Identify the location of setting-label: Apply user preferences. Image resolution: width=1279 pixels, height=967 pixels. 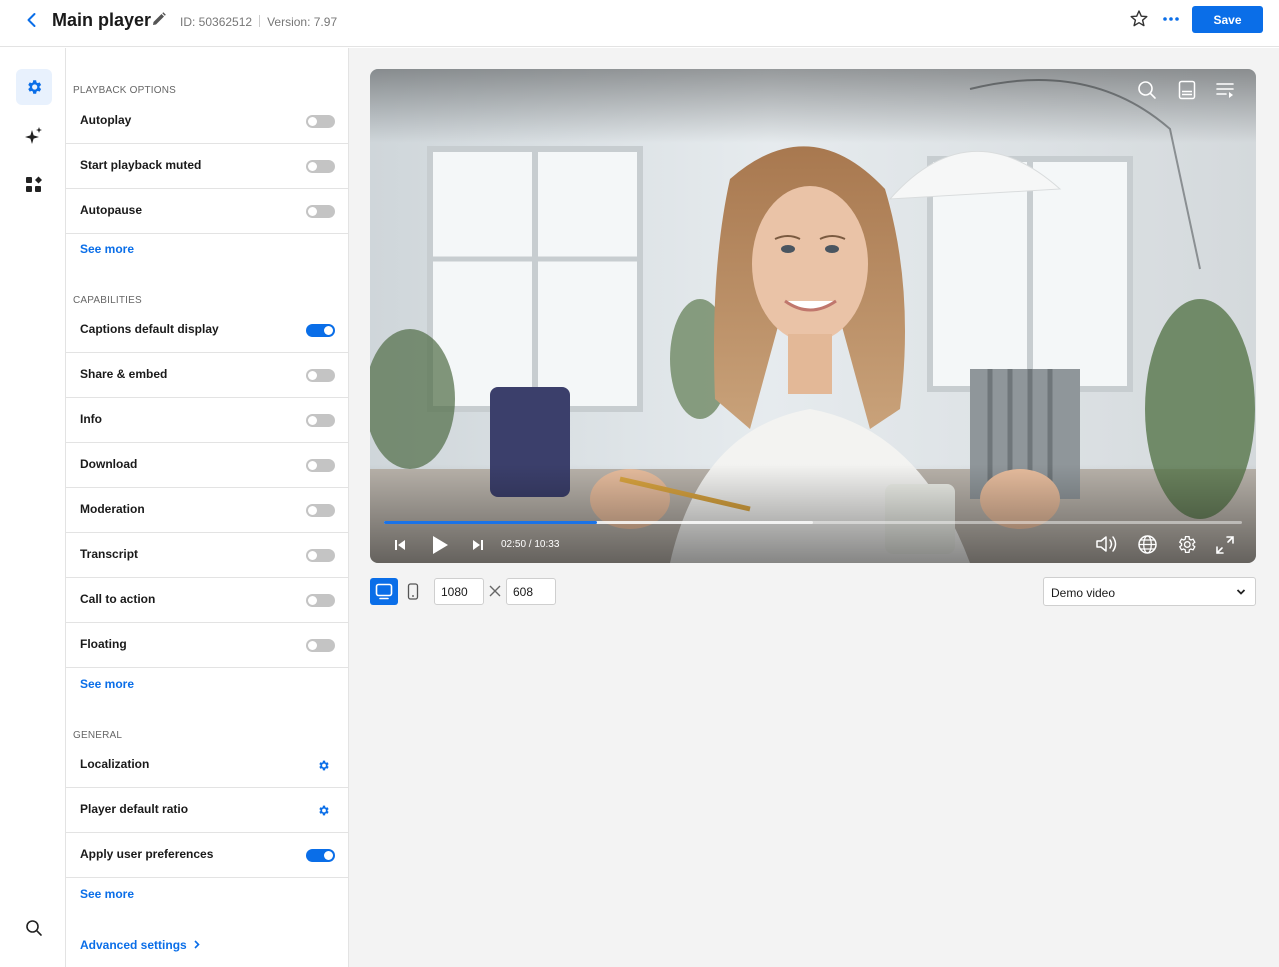
(147, 854).